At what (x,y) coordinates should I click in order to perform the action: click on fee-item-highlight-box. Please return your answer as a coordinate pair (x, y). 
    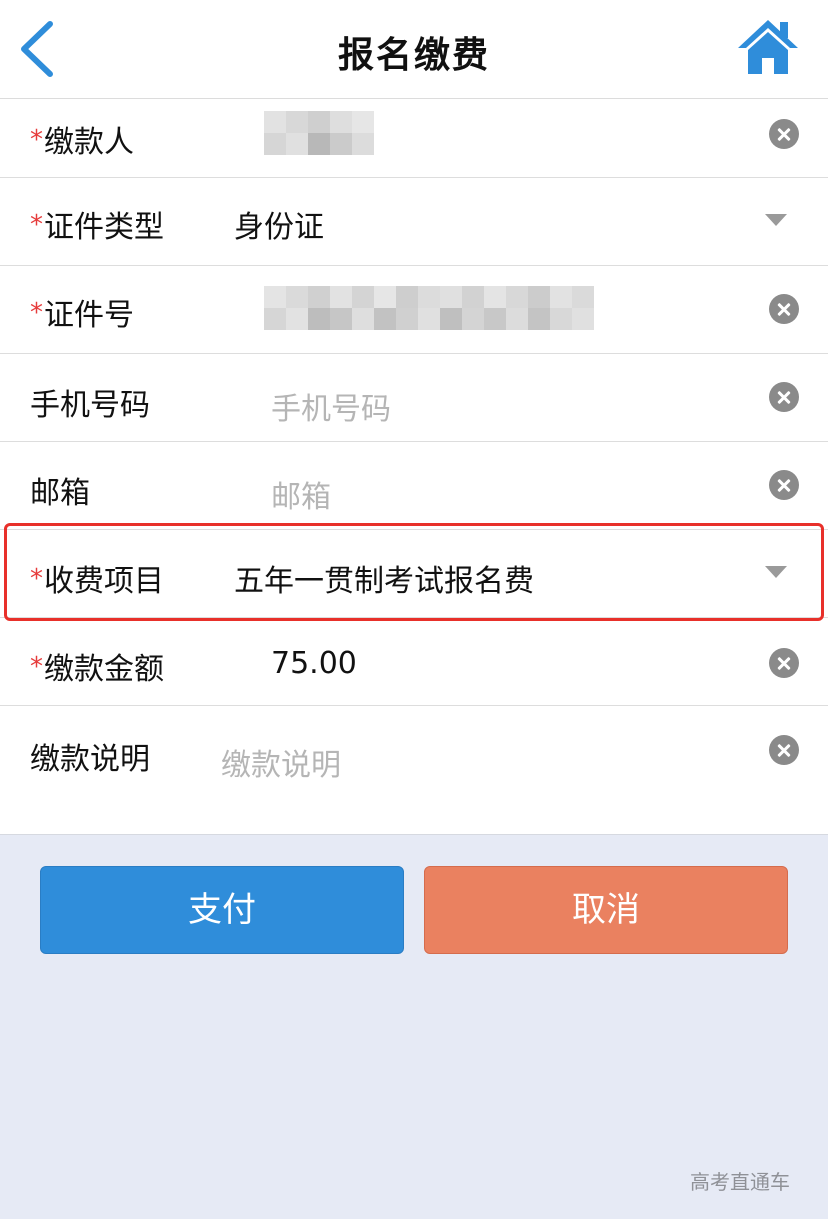
    Looking at the image, I should click on (414, 572).